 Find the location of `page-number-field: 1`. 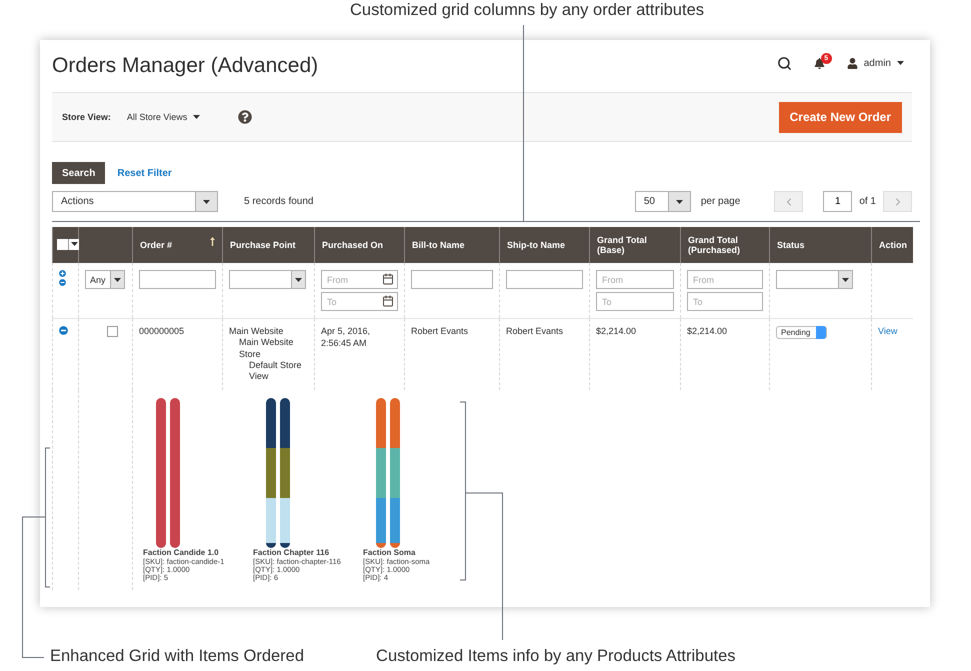

page-number-field: 1 is located at coordinates (837, 201).